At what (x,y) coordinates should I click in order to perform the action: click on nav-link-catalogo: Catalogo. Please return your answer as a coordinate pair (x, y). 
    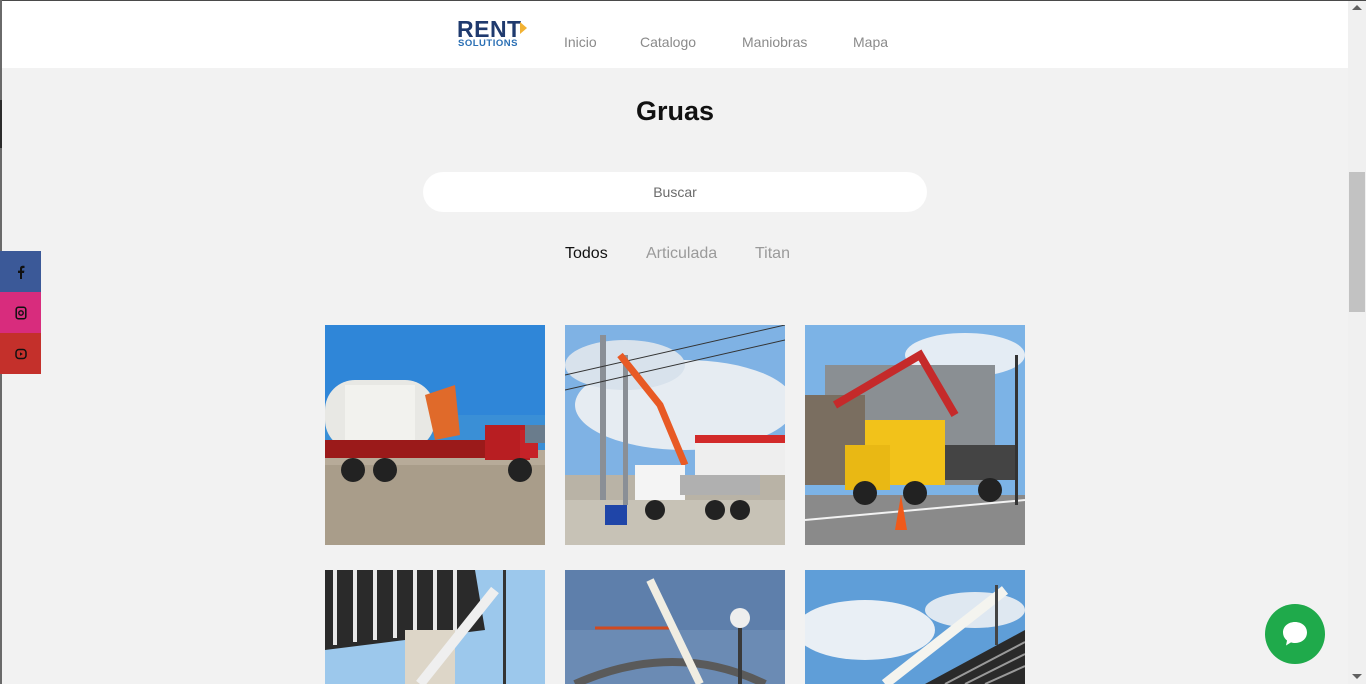
    Looking at the image, I should click on (668, 42).